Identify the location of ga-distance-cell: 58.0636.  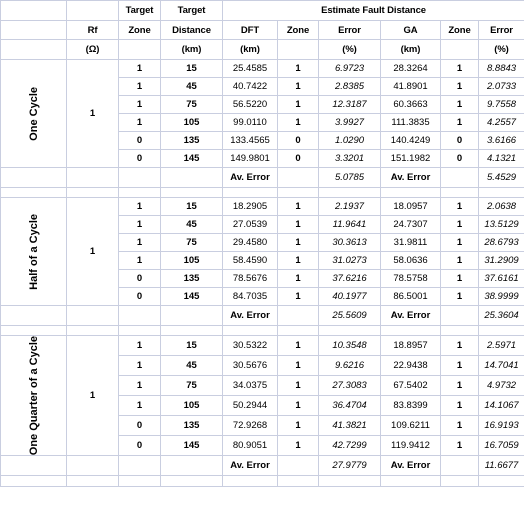
(410, 260).